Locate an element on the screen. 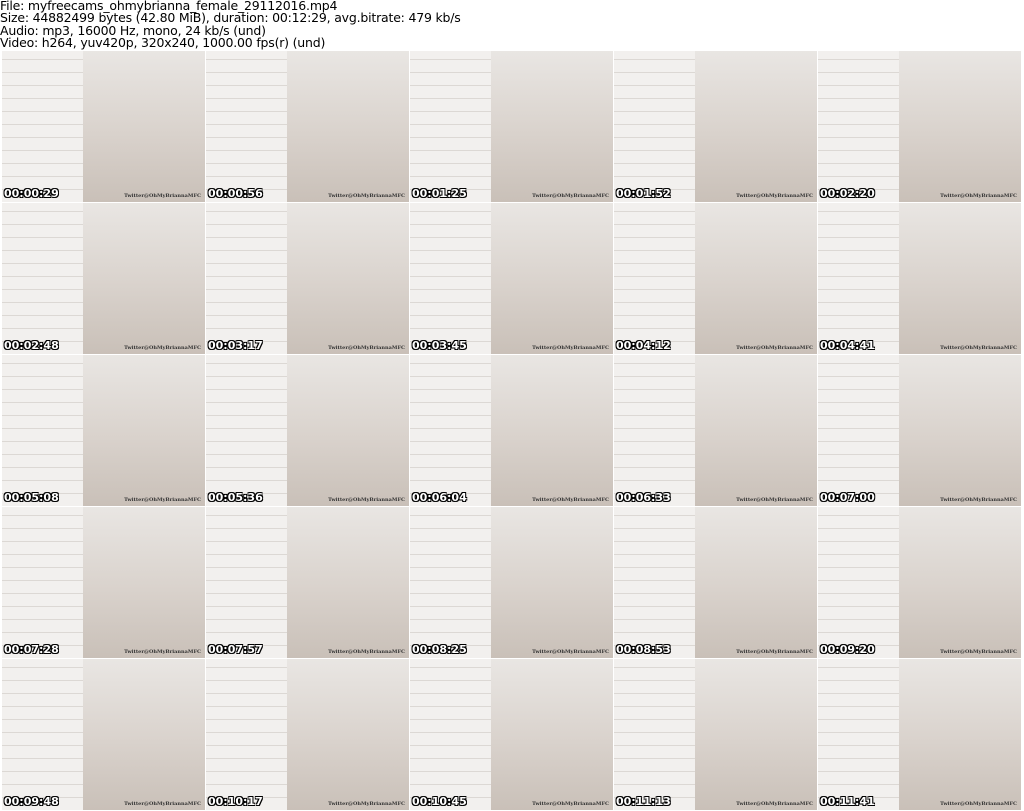  video-thumbnail: Twitter@OhMyBriannaMFC 00:00:29 is located at coordinates (103, 126).